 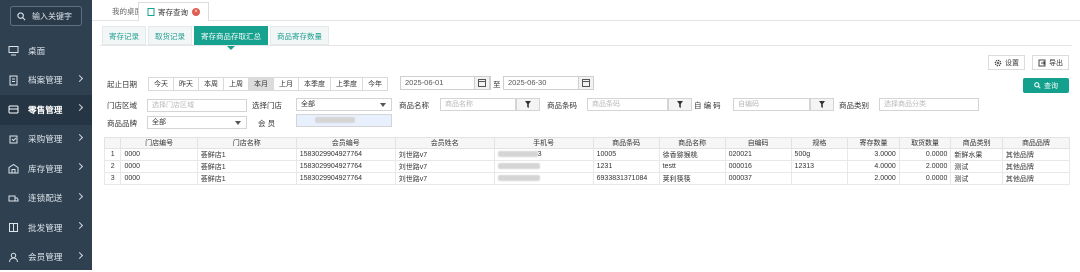 I want to click on range-this-quarter: 本季度, so click(x=314, y=84).